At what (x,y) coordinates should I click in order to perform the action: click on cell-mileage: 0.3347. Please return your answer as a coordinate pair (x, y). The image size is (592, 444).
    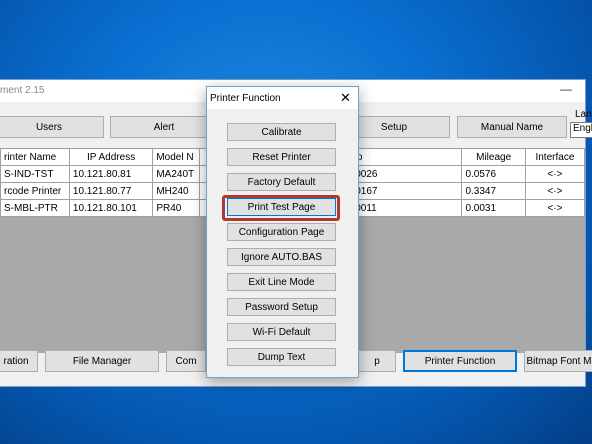
    Looking at the image, I should click on (493, 191).